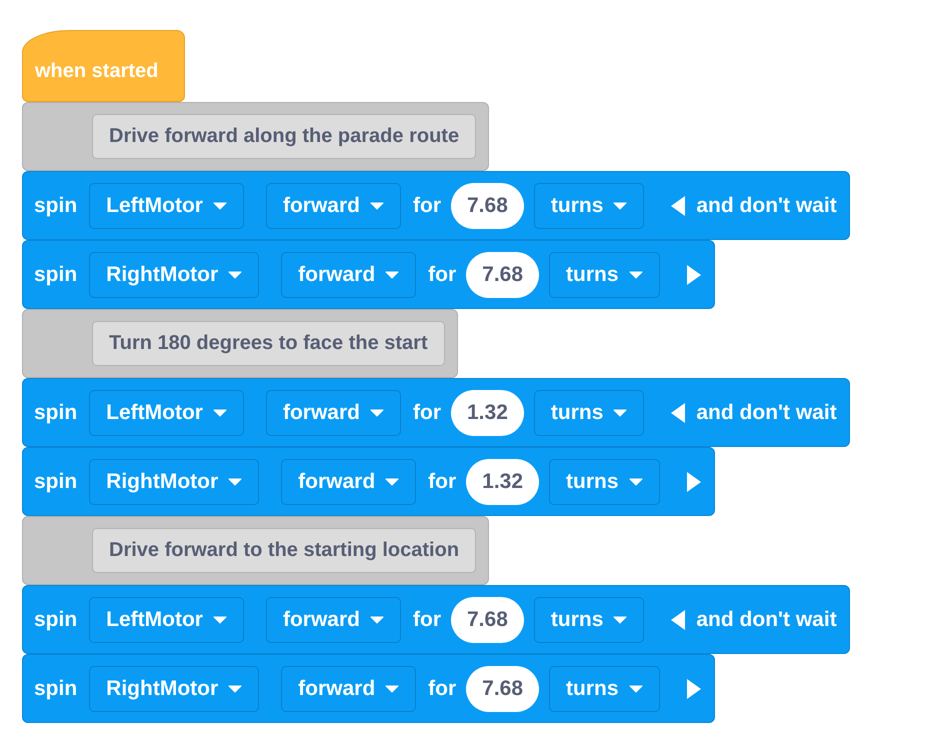 This screenshot has height=746, width=926. What do you see at coordinates (284, 550) in the screenshot?
I see `comment-field: Drive forward to the starting location` at bounding box center [284, 550].